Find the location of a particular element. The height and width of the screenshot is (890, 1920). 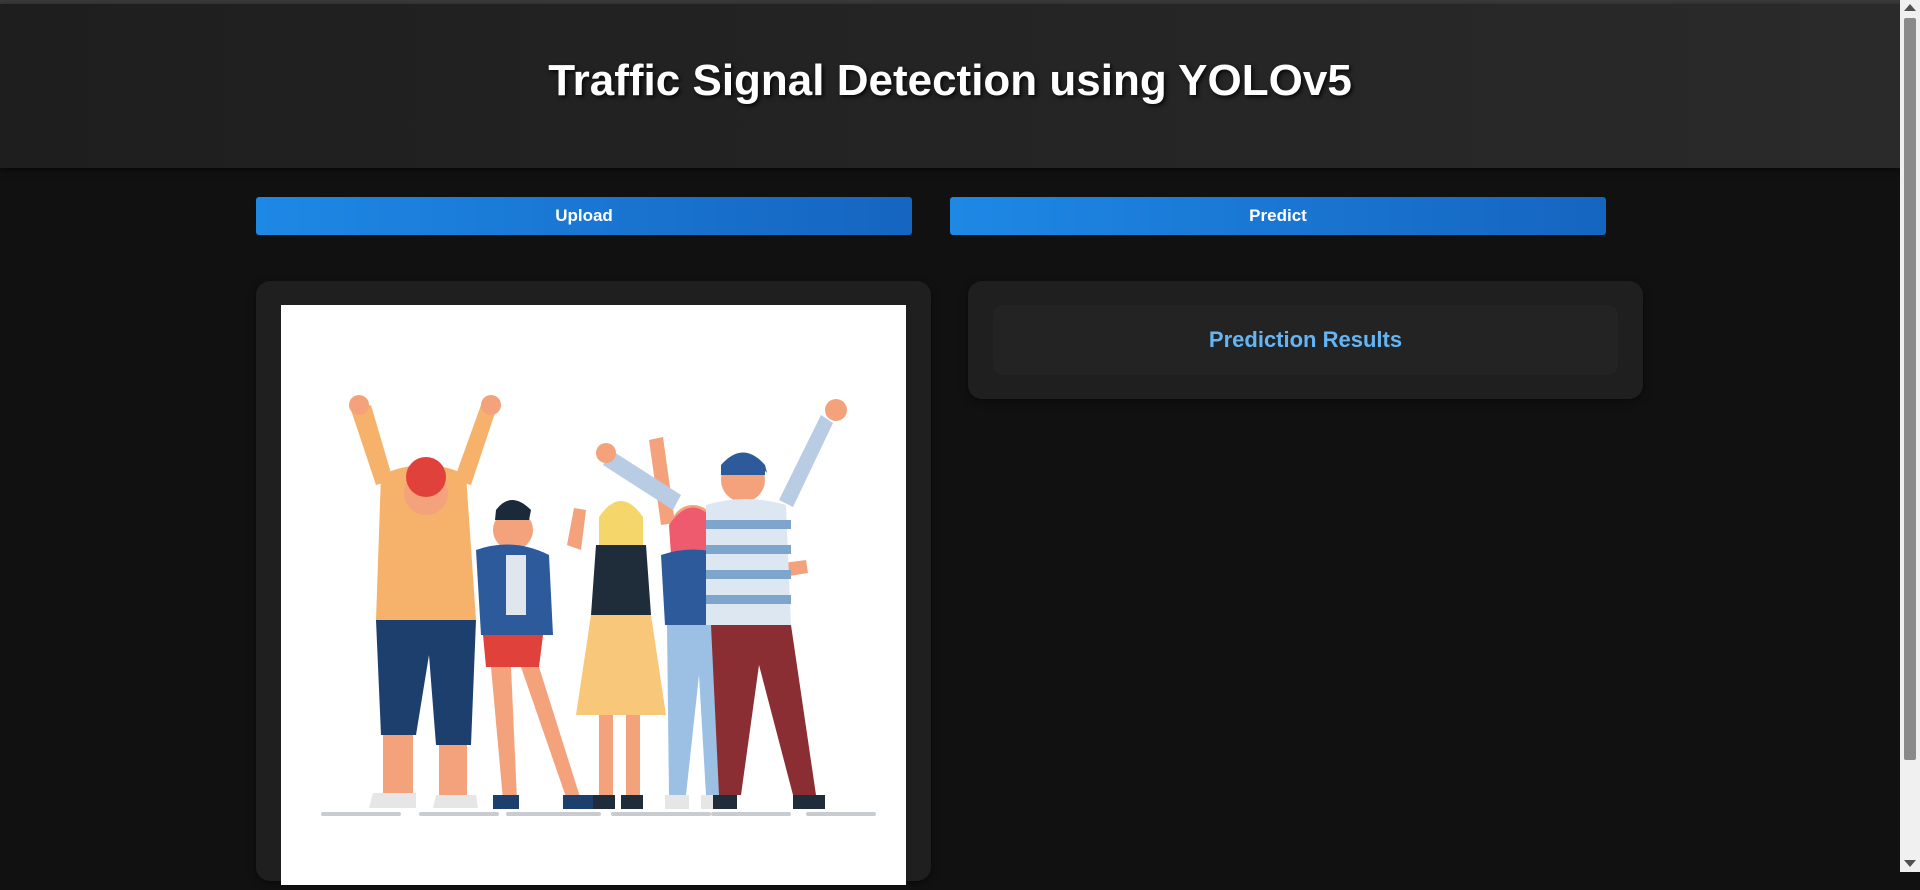

scrollbar-thumb is located at coordinates (1910, 389).